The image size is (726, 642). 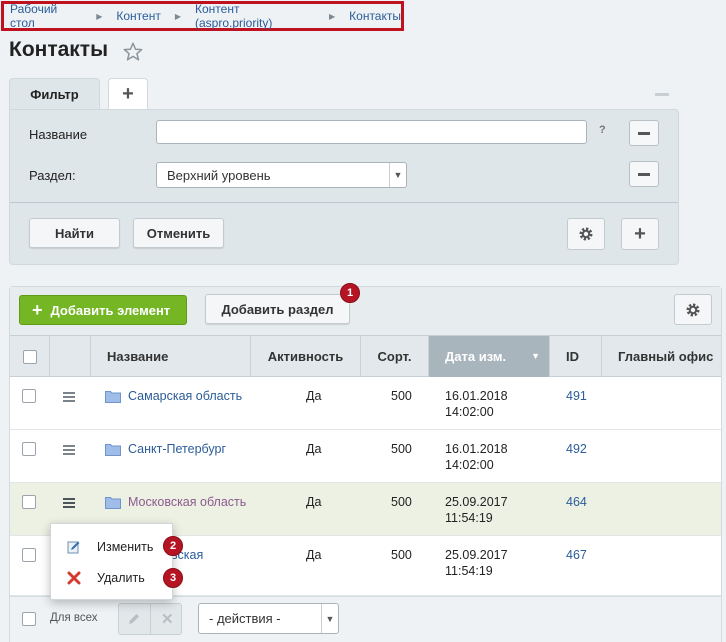 What do you see at coordinates (245, 618) in the screenshot?
I see `actions-select-value: - действия -` at bounding box center [245, 618].